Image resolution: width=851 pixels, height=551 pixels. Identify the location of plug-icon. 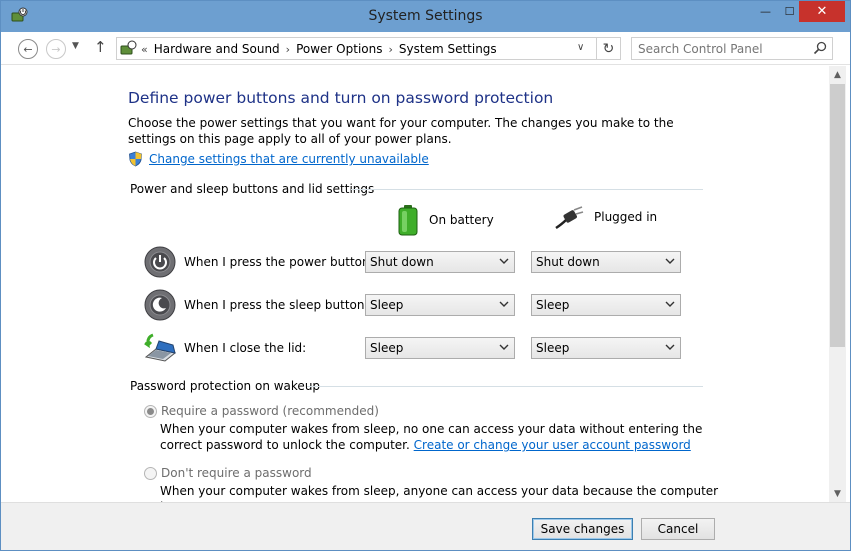
(569, 218).